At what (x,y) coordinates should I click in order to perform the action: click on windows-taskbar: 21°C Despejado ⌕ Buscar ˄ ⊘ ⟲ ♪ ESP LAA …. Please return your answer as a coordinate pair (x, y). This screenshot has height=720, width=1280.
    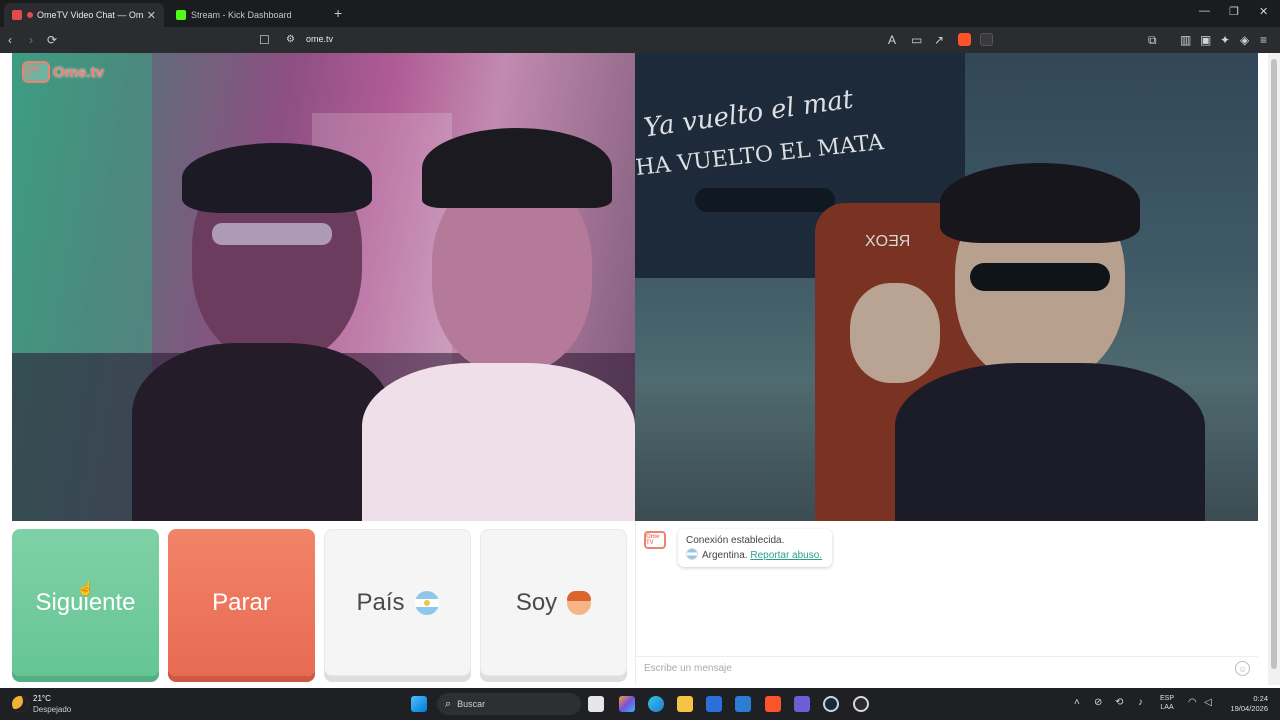
    Looking at the image, I should click on (640, 704).